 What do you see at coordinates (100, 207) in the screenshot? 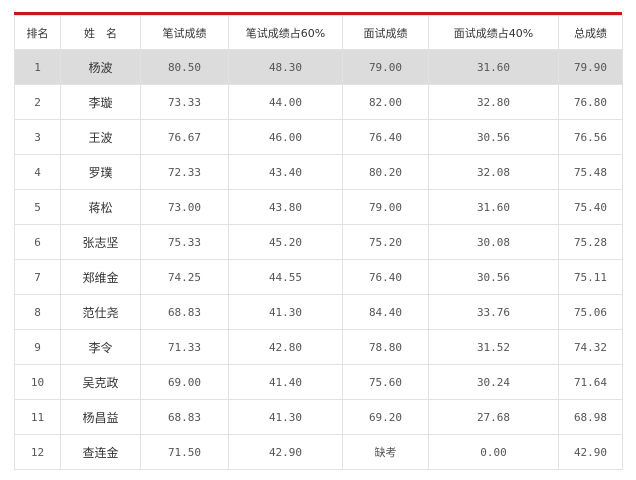
I see `name-cell: 蒋松` at bounding box center [100, 207].